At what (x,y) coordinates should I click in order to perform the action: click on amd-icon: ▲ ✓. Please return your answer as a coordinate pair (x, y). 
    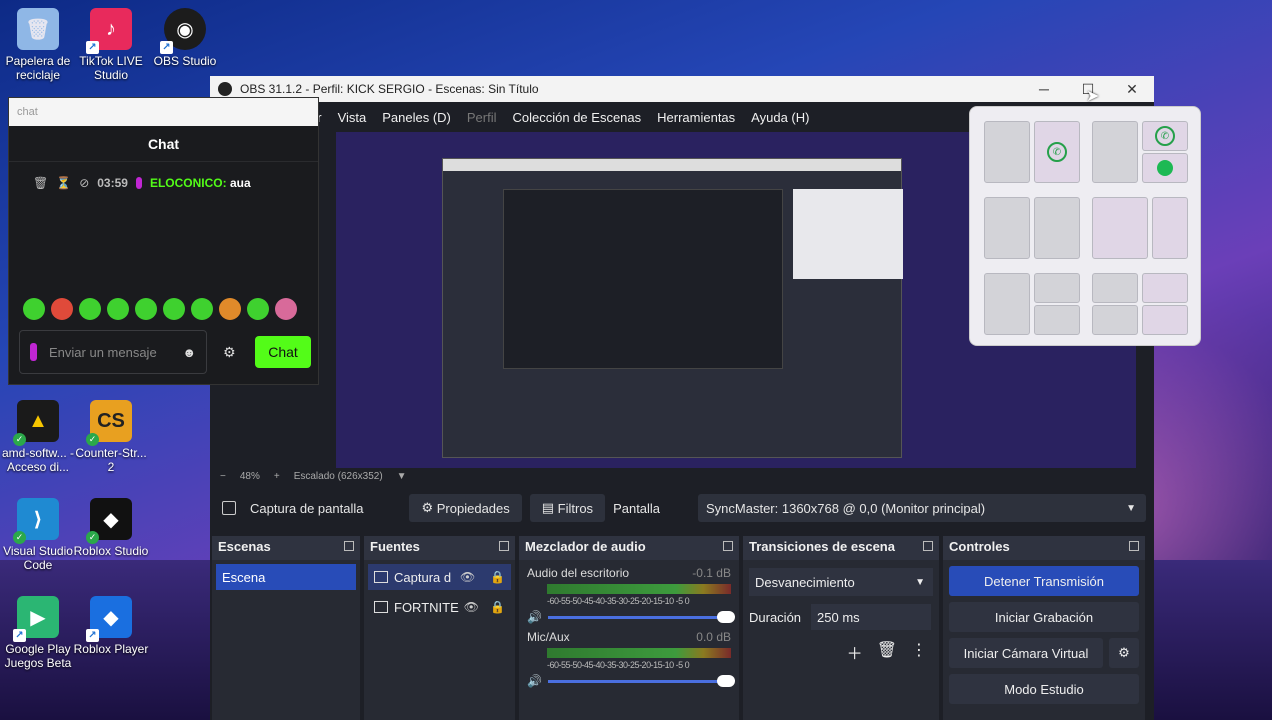
    Looking at the image, I should click on (36, 423).